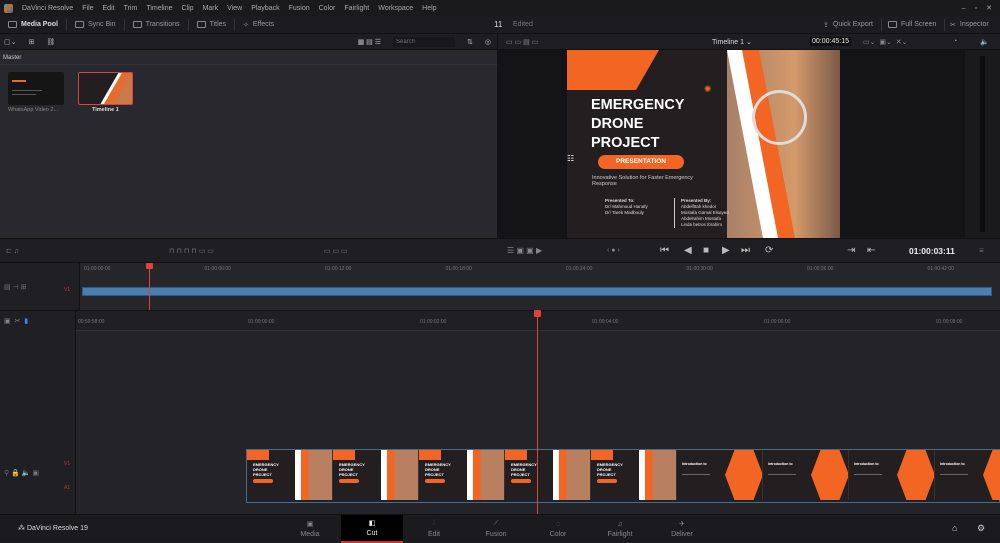 The height and width of the screenshot is (543, 1000). I want to click on ruler-tick-label: 00:59:58:00, so click(91, 322).